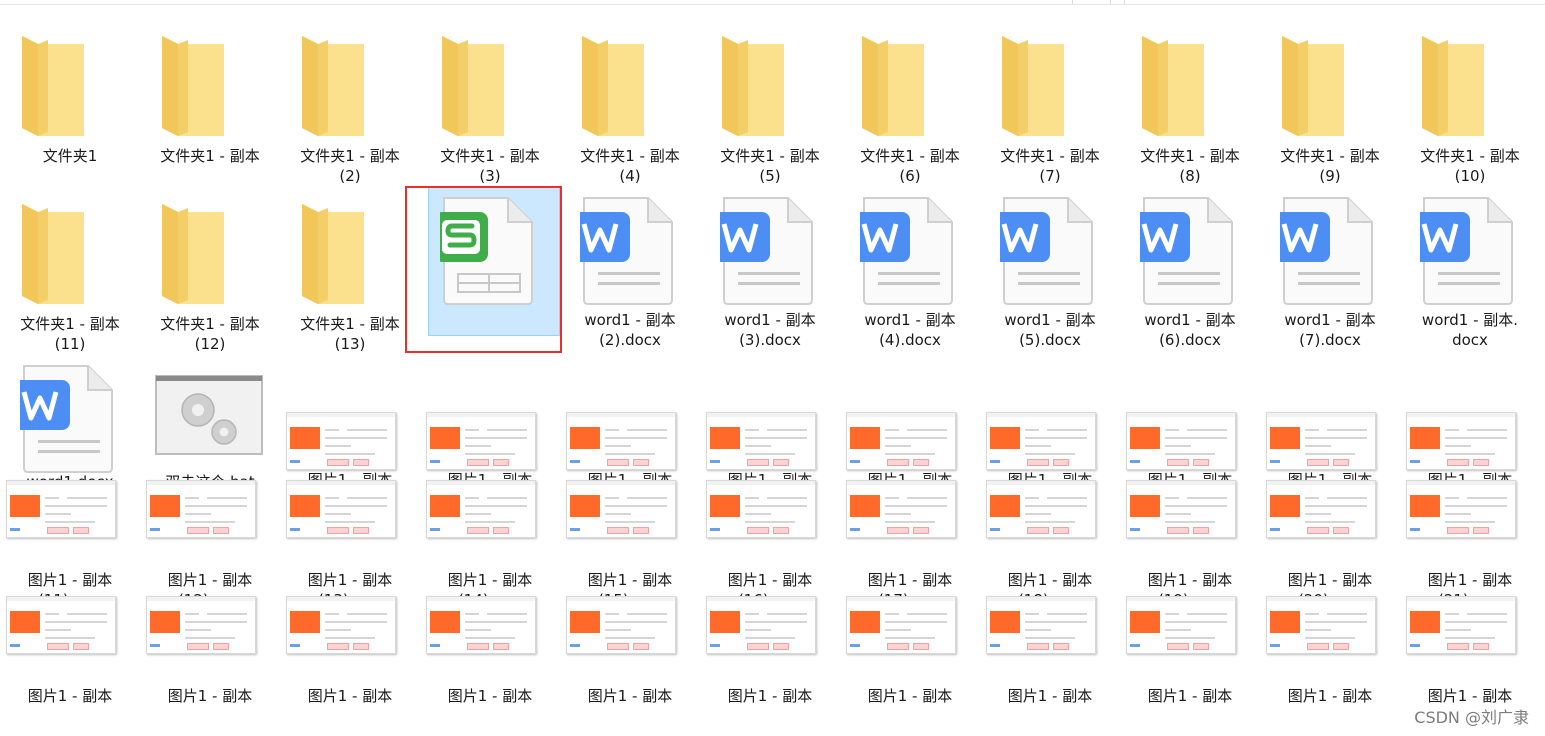 The image size is (1545, 736). I want to click on file-name-label: word1 - 副本. docx, so click(1470, 330).